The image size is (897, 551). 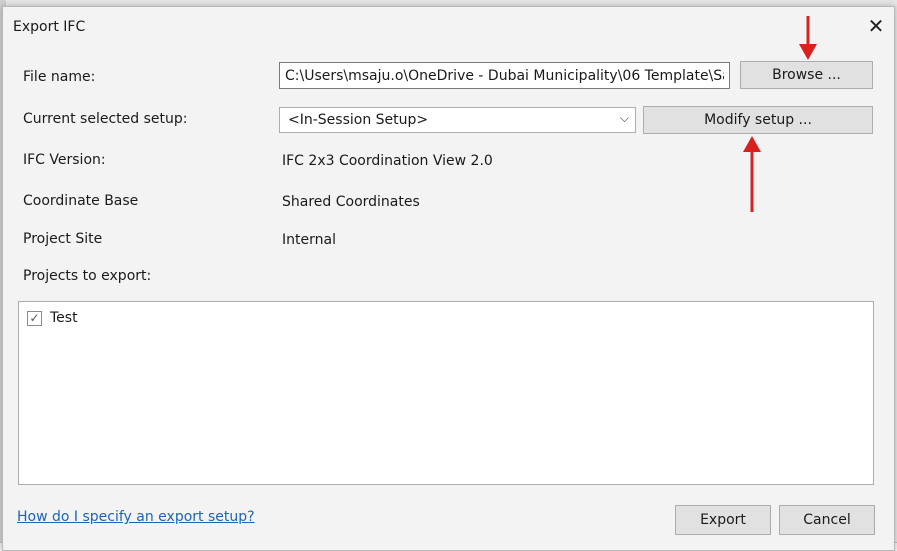 I want to click on chevron-down-icon: ⌵, so click(x=624, y=118).